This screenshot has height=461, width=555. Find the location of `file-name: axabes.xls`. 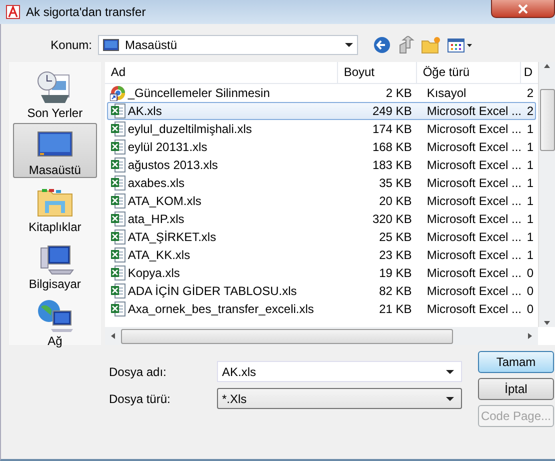

file-name: axabes.xls is located at coordinates (156, 183).